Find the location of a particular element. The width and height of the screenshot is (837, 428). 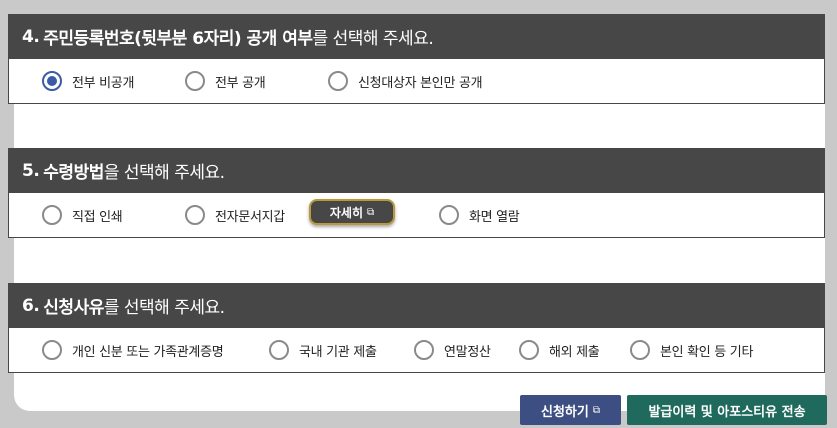

option-label: 신청대상자 본인만 공개 is located at coordinates (420, 83).